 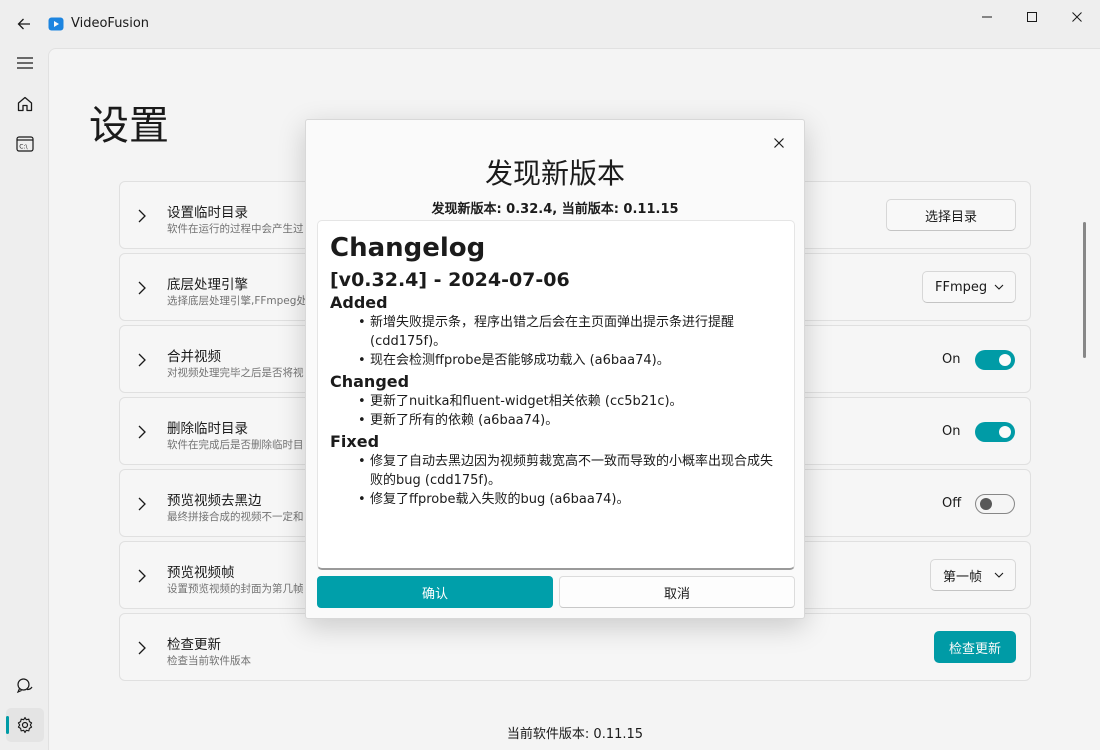 I want to click on close-icon, so click(x=779, y=143).